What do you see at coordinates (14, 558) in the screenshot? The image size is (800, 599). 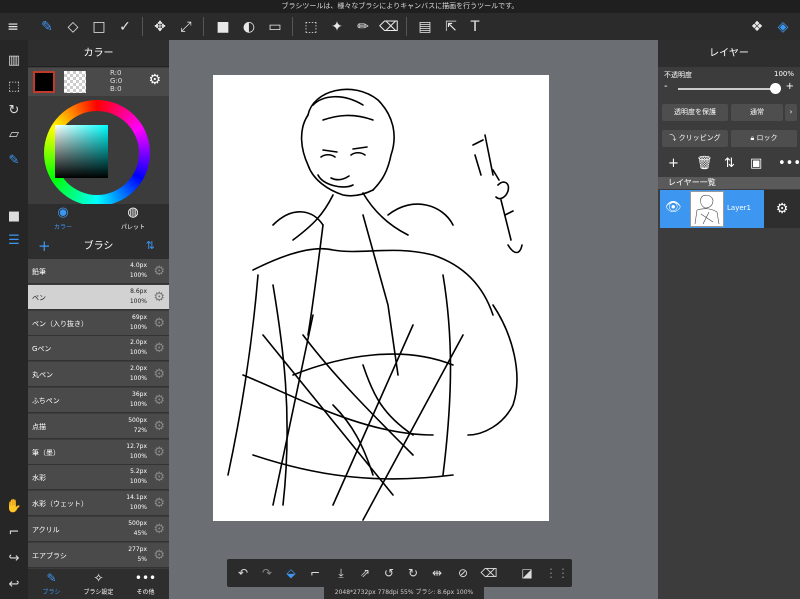 I see `redo-side-icon: ↪` at bounding box center [14, 558].